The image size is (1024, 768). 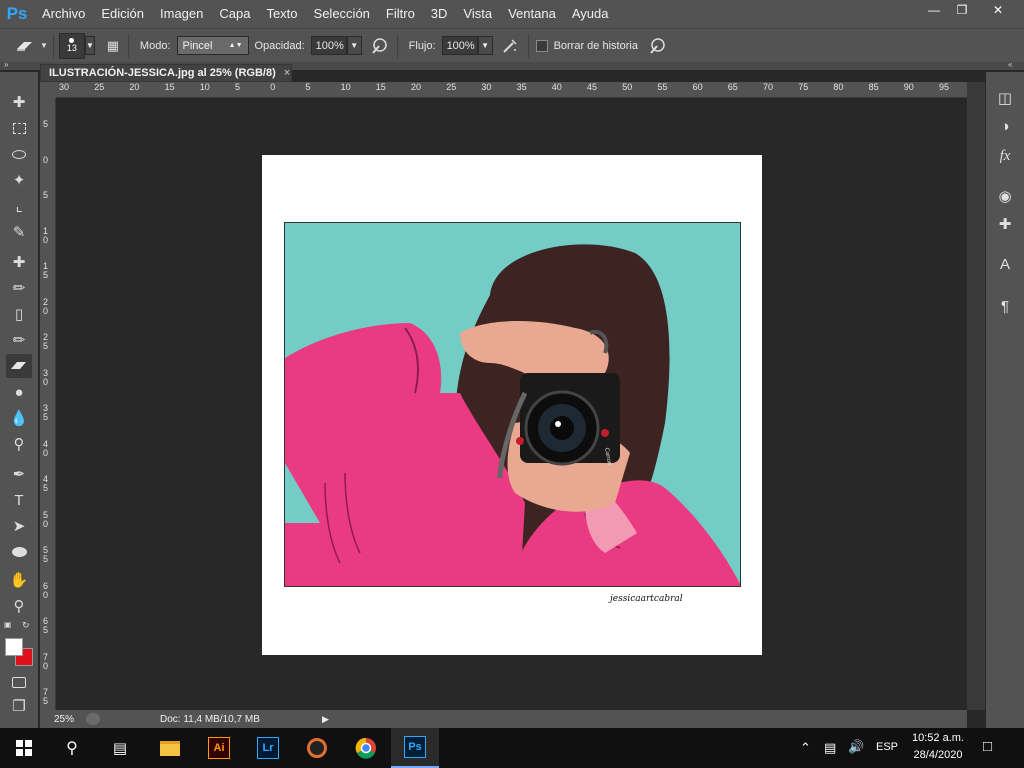 I want to click on dodge-icon: ⚲, so click(x=19, y=444).